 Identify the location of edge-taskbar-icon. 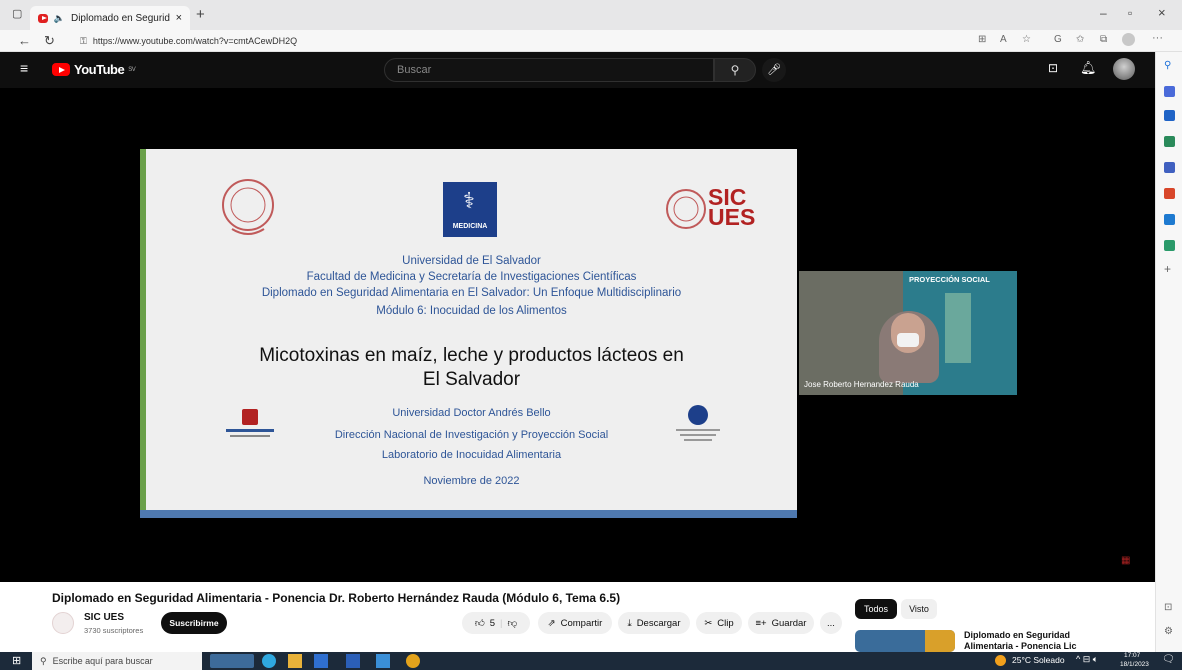
(269, 661).